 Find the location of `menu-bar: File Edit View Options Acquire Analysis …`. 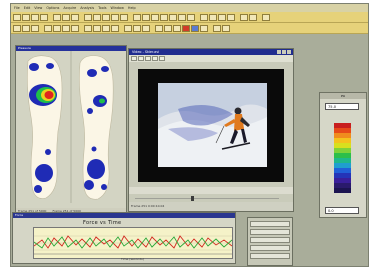

menu-bar: File Edit View Options Acquire Analysis … is located at coordinates (189, 8).